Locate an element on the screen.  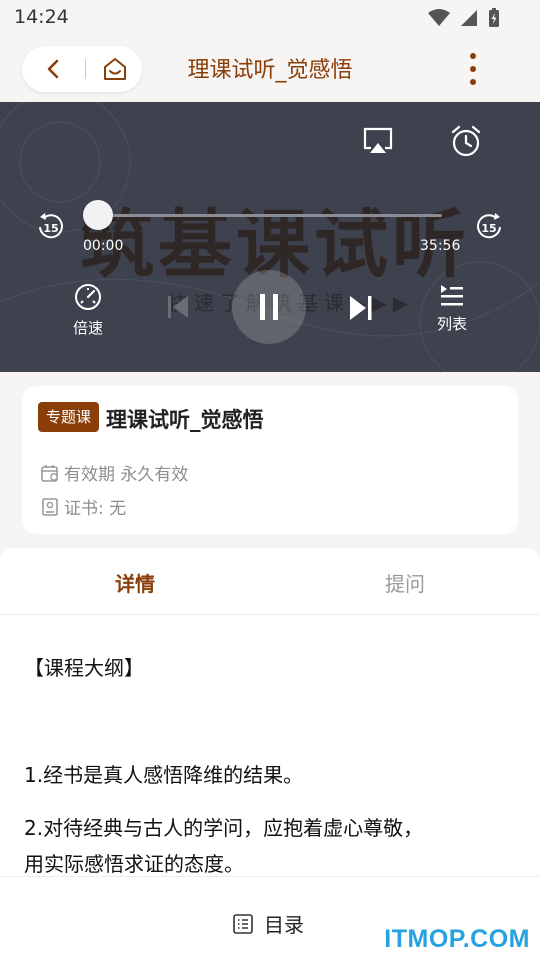
current-time: 00:00 is located at coordinates (103, 246).